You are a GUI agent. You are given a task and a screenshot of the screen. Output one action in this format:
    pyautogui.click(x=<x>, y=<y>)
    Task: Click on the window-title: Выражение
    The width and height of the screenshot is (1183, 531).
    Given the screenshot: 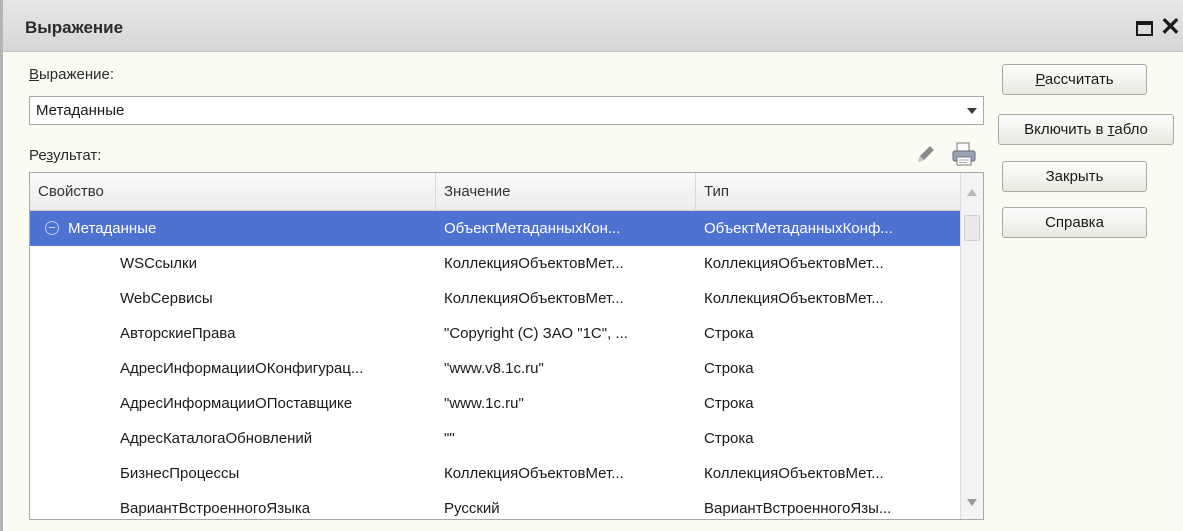 What is the action you would take?
    pyautogui.click(x=74, y=27)
    